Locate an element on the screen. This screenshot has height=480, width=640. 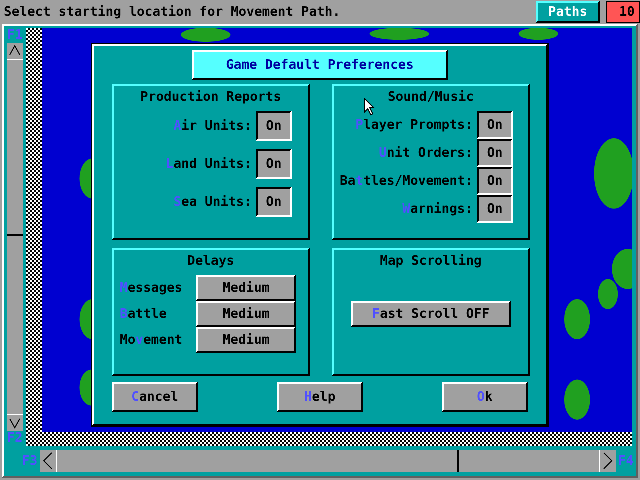
setting-label: Warnings: is located at coordinates (438, 209).